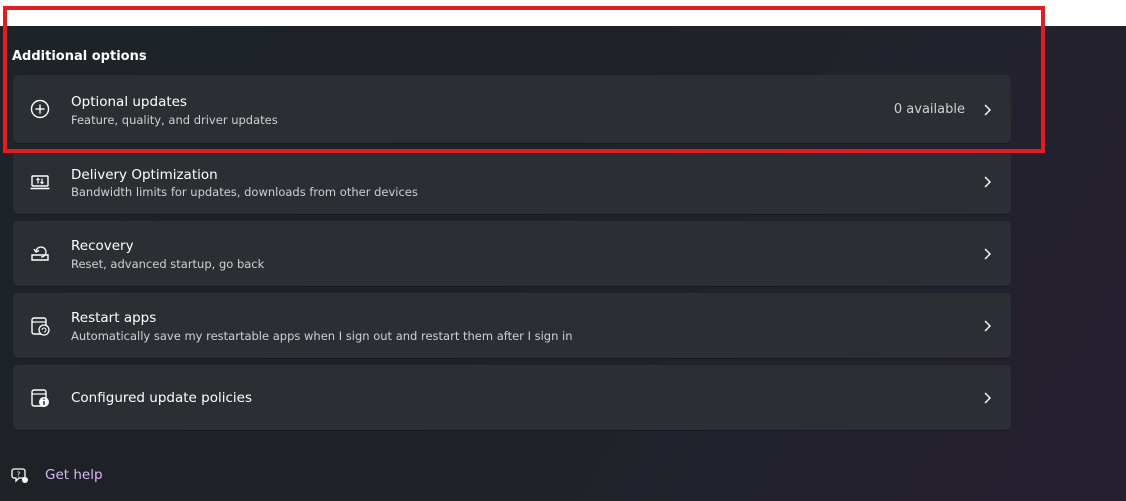 This screenshot has width=1126, height=501. Describe the element at coordinates (512, 397) in the screenshot. I see `configured-update-policies-card: Configured update policies` at that location.